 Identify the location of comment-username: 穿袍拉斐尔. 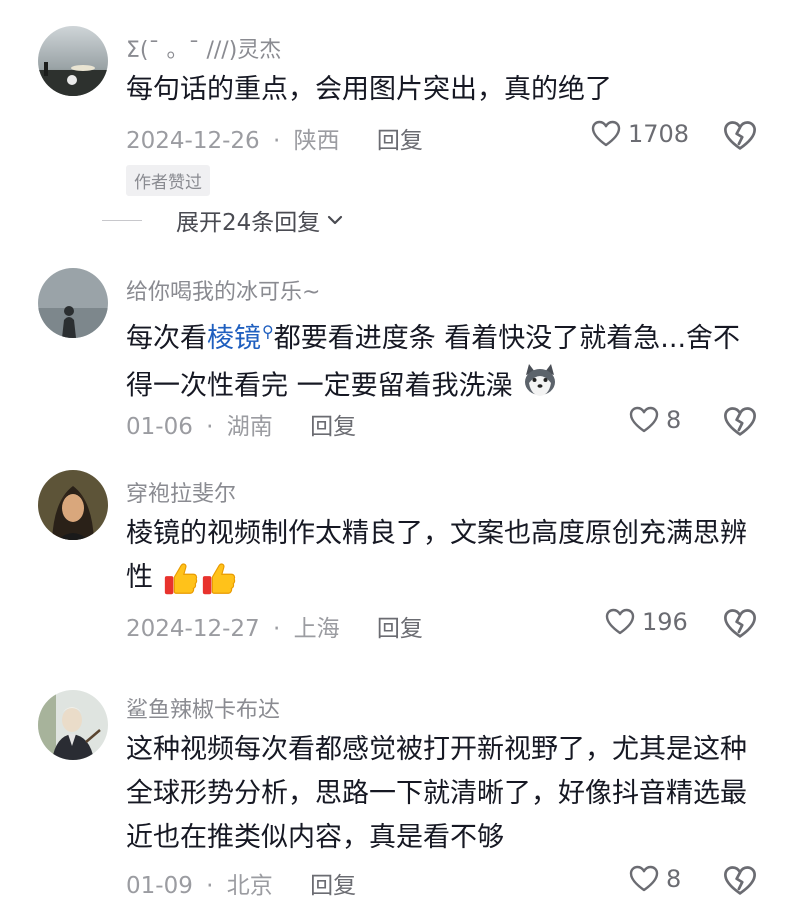
(181, 492).